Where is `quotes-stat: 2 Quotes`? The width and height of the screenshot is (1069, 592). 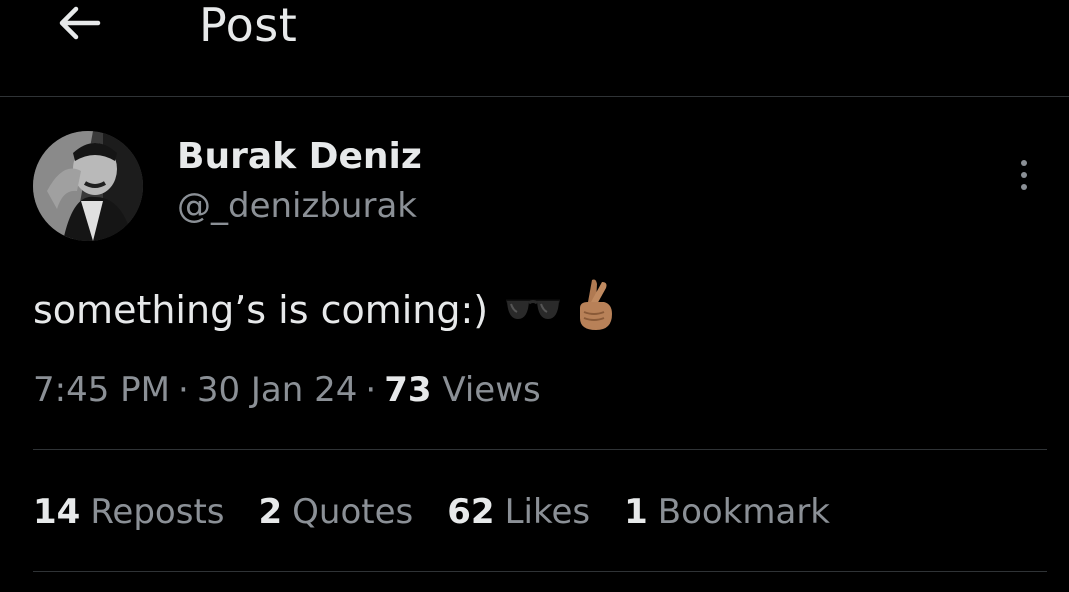 quotes-stat: 2 Quotes is located at coordinates (336, 512).